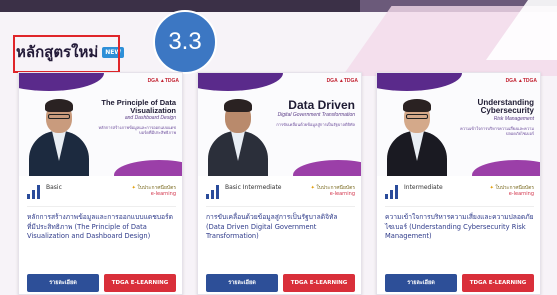  Describe the element at coordinates (54, 187) in the screenshot. I see `course-level: Basic` at that location.